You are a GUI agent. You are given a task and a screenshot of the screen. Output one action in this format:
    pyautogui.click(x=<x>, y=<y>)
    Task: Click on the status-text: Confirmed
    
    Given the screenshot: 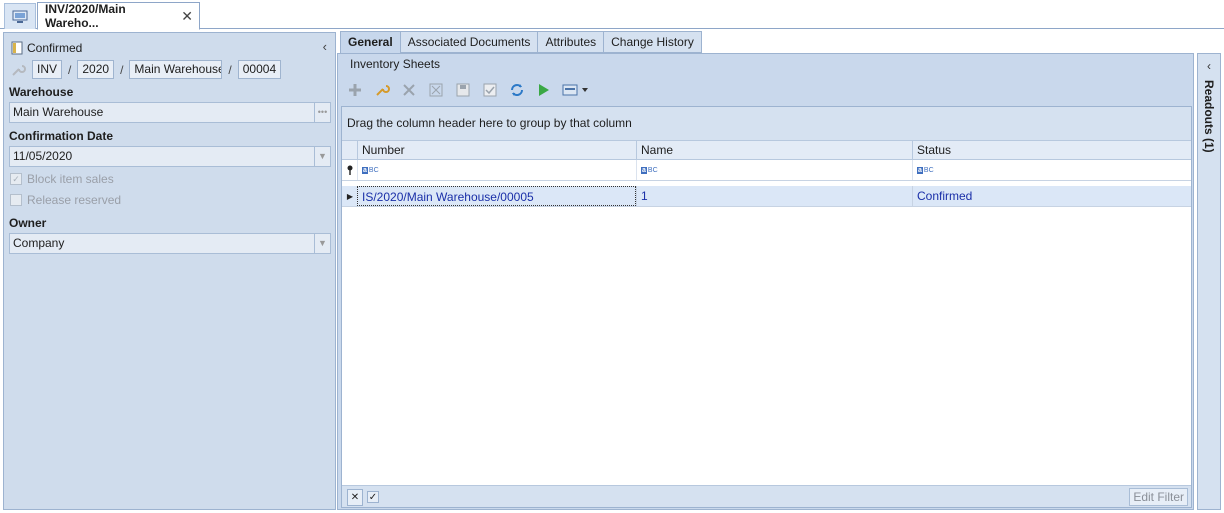 What is the action you would take?
    pyautogui.click(x=55, y=48)
    